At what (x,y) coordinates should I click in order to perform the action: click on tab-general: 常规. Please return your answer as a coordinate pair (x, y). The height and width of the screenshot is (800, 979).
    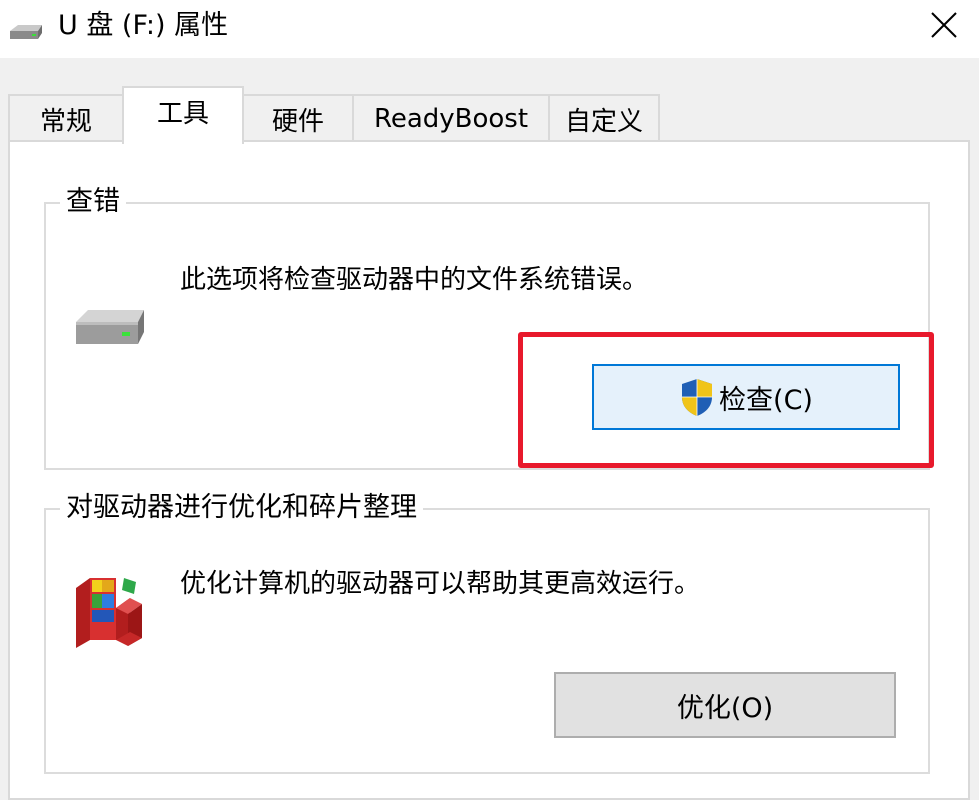
    Looking at the image, I should click on (66, 118).